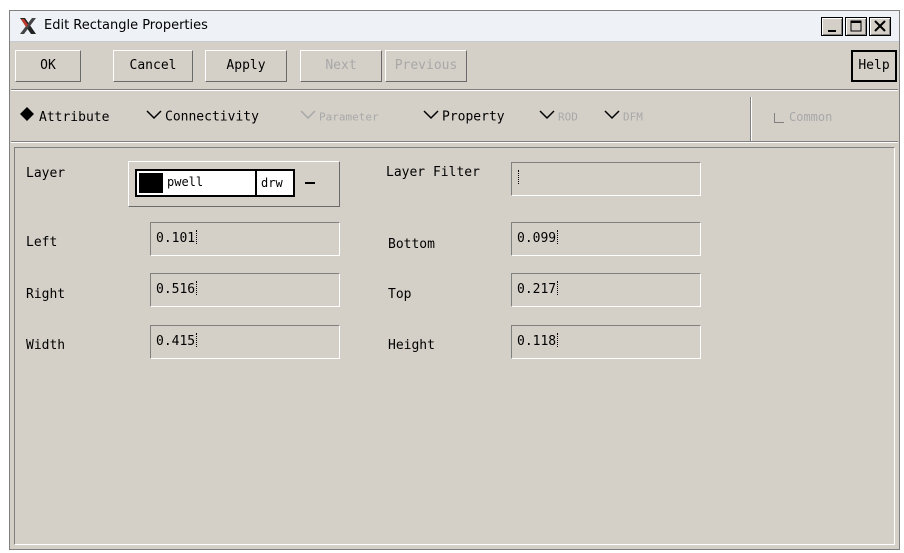 The height and width of the screenshot is (553, 904). What do you see at coordinates (537, 238) in the screenshot?
I see `bottom-value: 0.099` at bounding box center [537, 238].